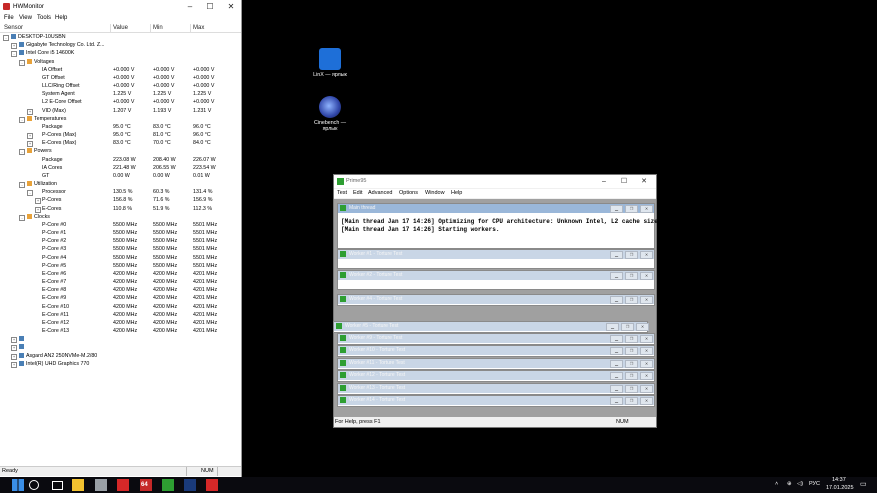  What do you see at coordinates (120, 307) in the screenshot?
I see `sensor-row: E-Core #10 4200 MHz 4200 MHz 4201 MHz` at bounding box center [120, 307].